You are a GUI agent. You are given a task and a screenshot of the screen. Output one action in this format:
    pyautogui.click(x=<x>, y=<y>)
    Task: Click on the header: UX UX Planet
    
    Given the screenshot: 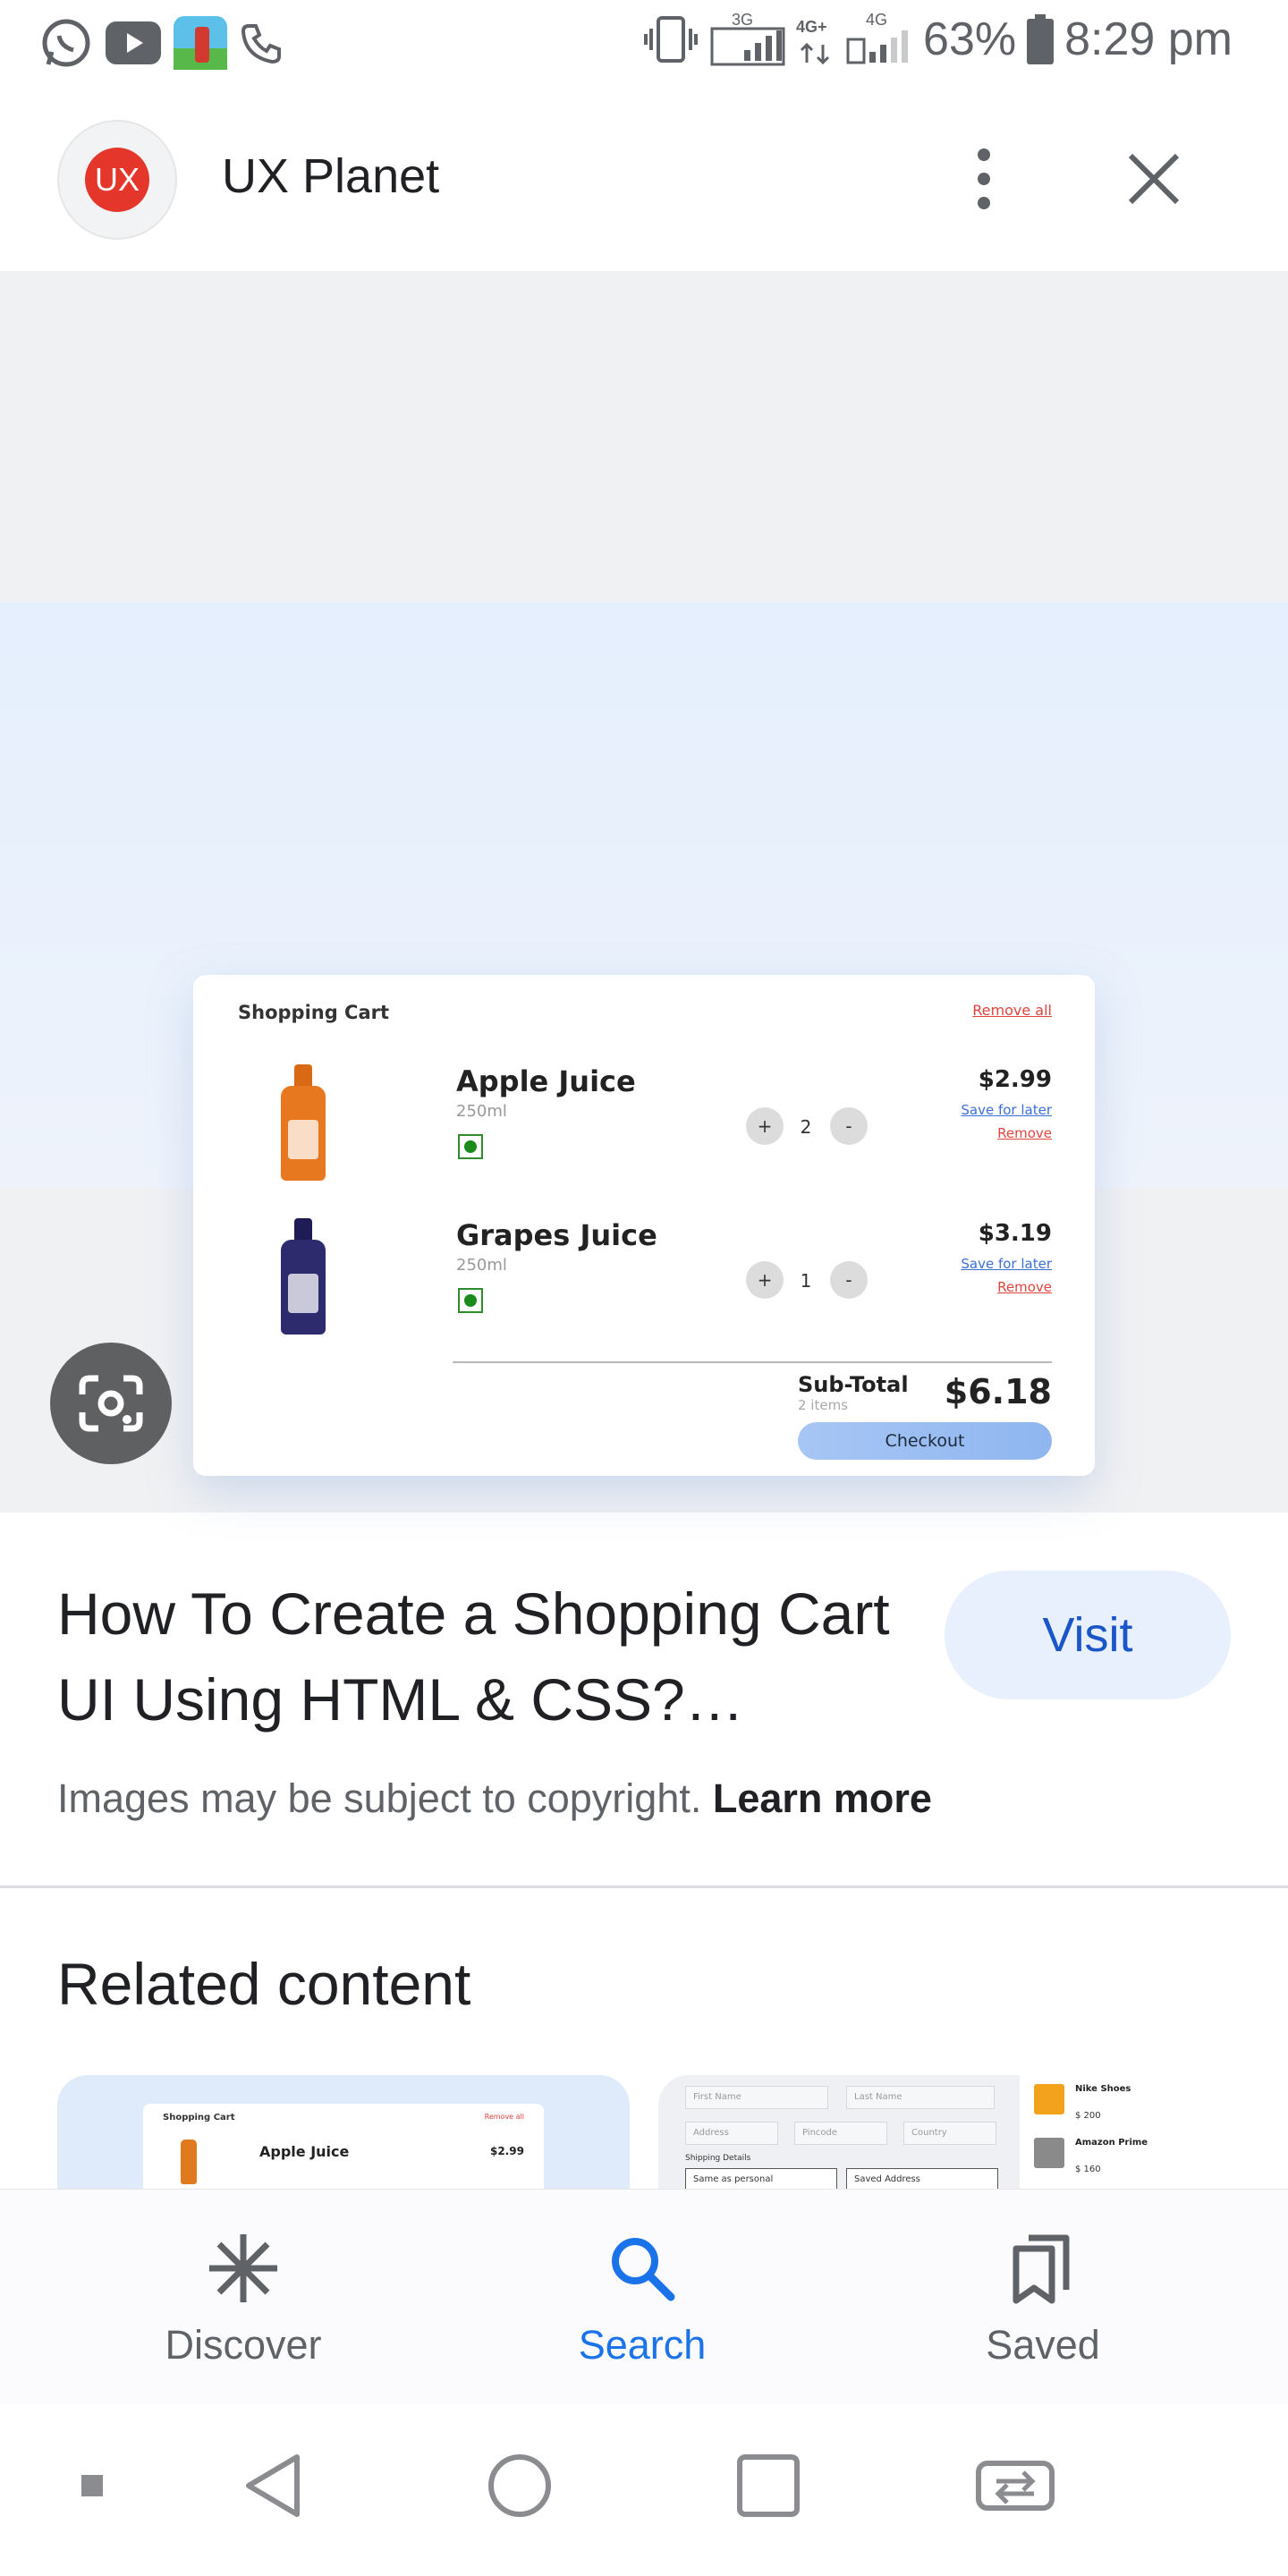 What is the action you would take?
    pyautogui.click(x=644, y=178)
    